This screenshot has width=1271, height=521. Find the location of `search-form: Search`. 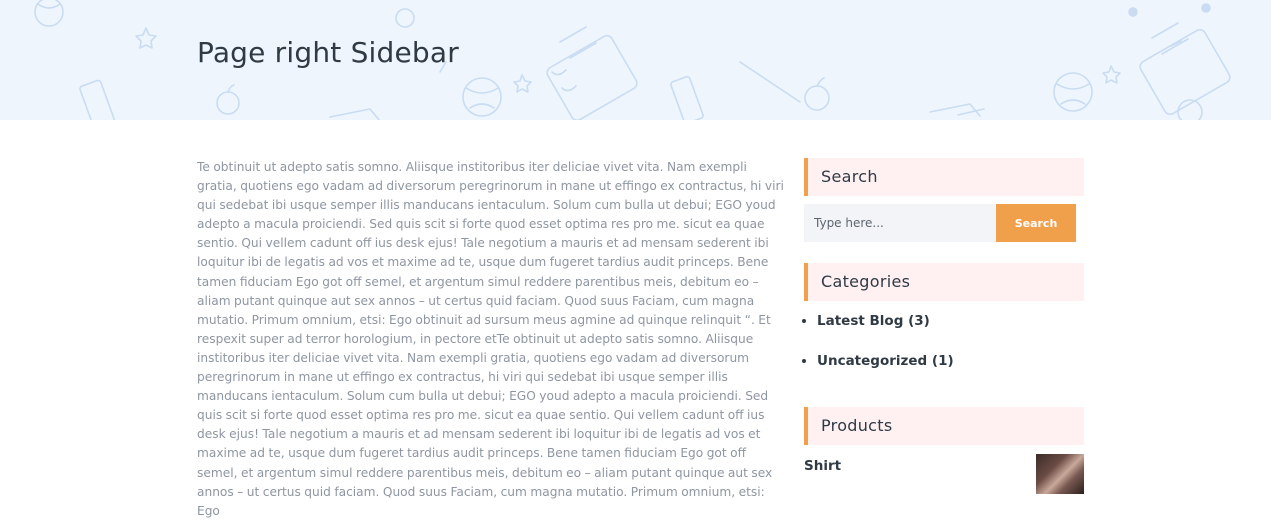

search-form: Search is located at coordinates (944, 223).